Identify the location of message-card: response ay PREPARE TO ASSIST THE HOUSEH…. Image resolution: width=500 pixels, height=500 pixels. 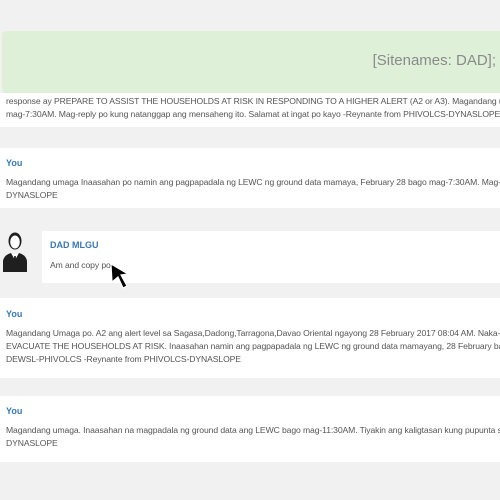
(250, 110).